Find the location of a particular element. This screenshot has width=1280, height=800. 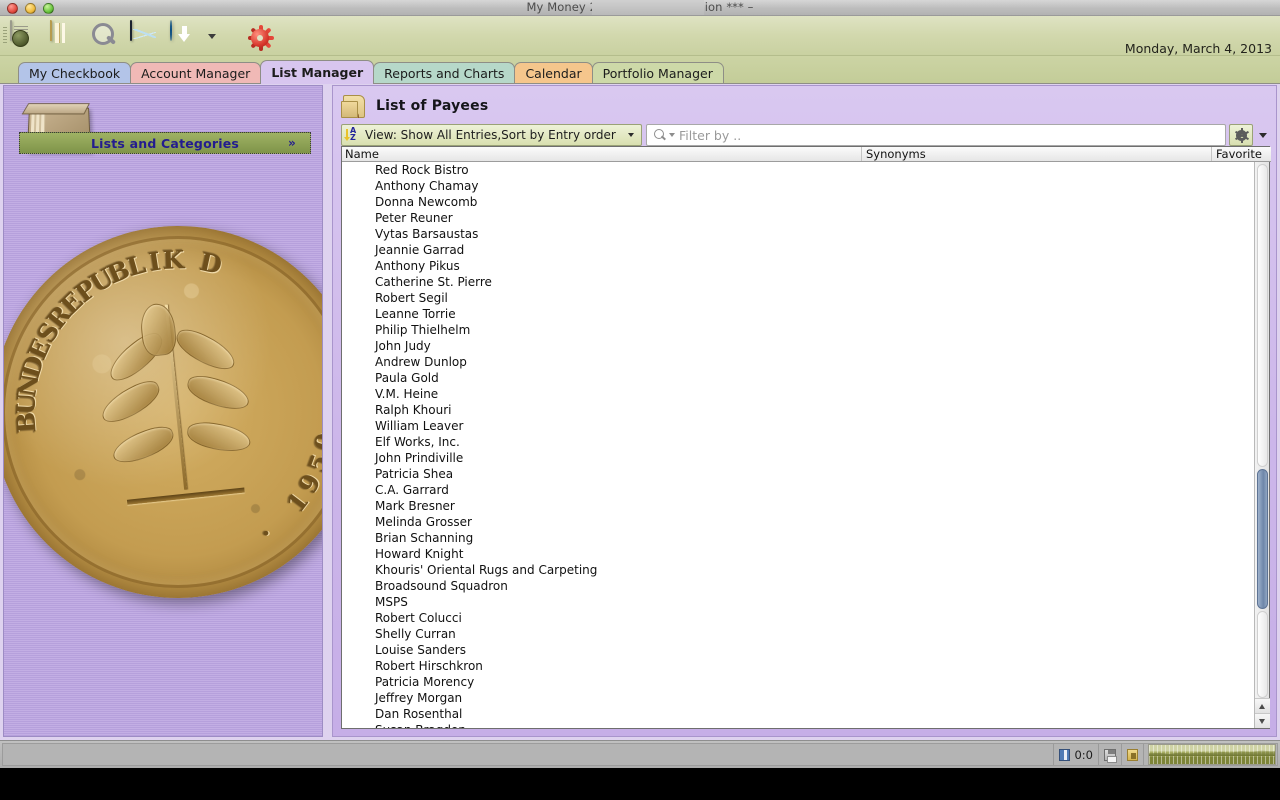

tab-list-manager: List Manager is located at coordinates (317, 72).